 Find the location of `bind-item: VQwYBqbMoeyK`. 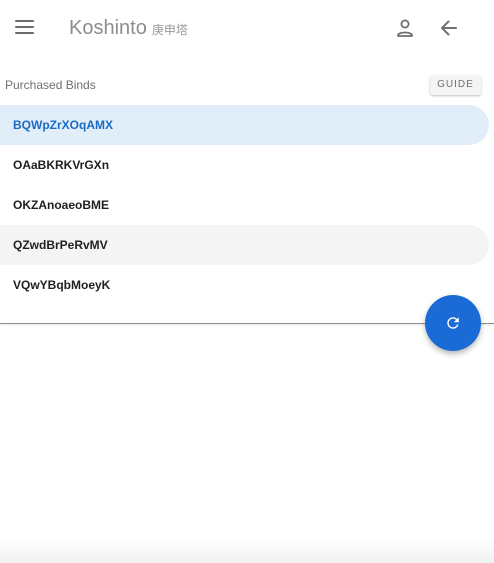

bind-item: VQwYBqbMoeyK is located at coordinates (244, 285).